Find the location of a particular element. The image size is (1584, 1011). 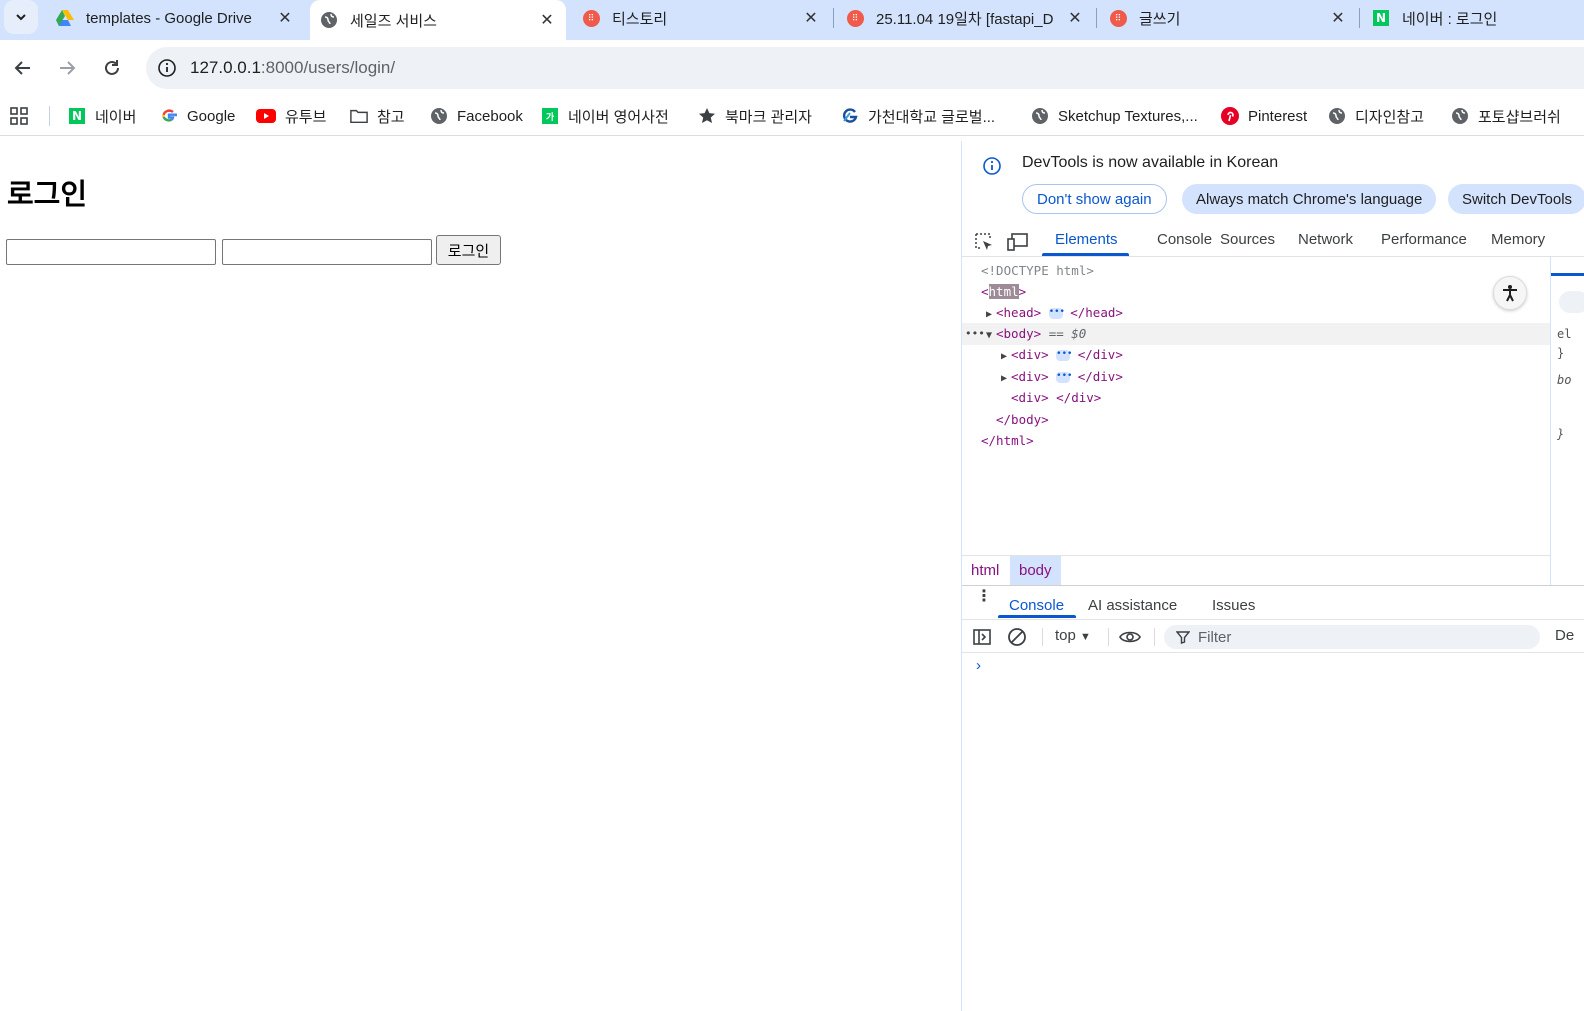

html-close-node: </html> is located at coordinates (1007, 440).